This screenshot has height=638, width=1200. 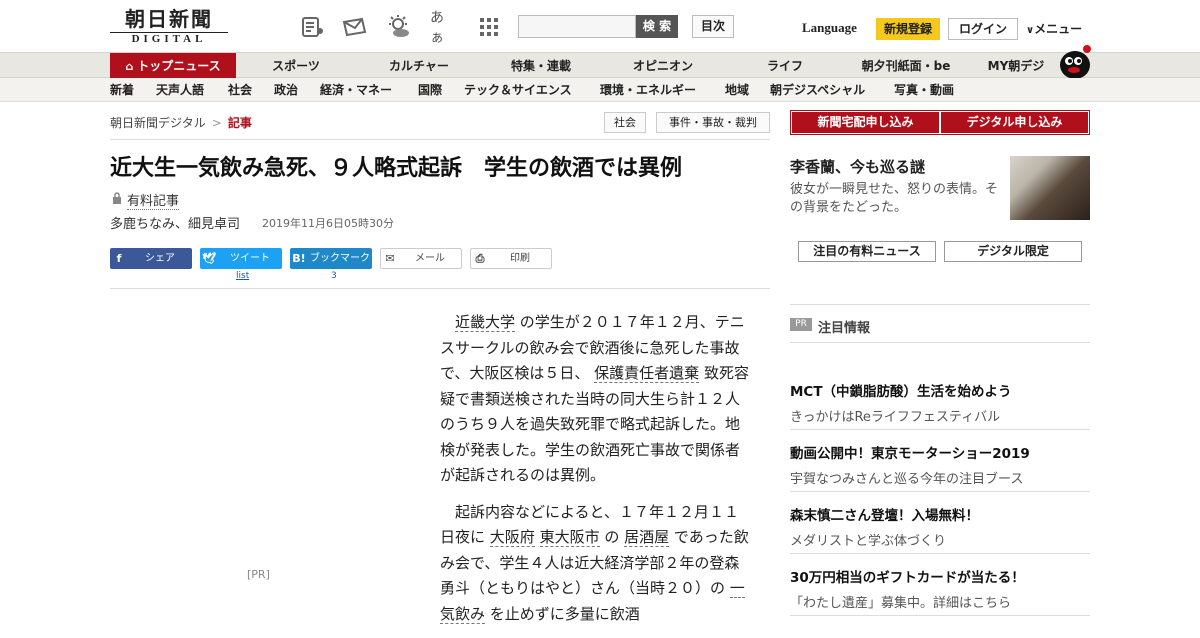 I want to click on nav2-photo: 写真・動画, so click(x=924, y=90).